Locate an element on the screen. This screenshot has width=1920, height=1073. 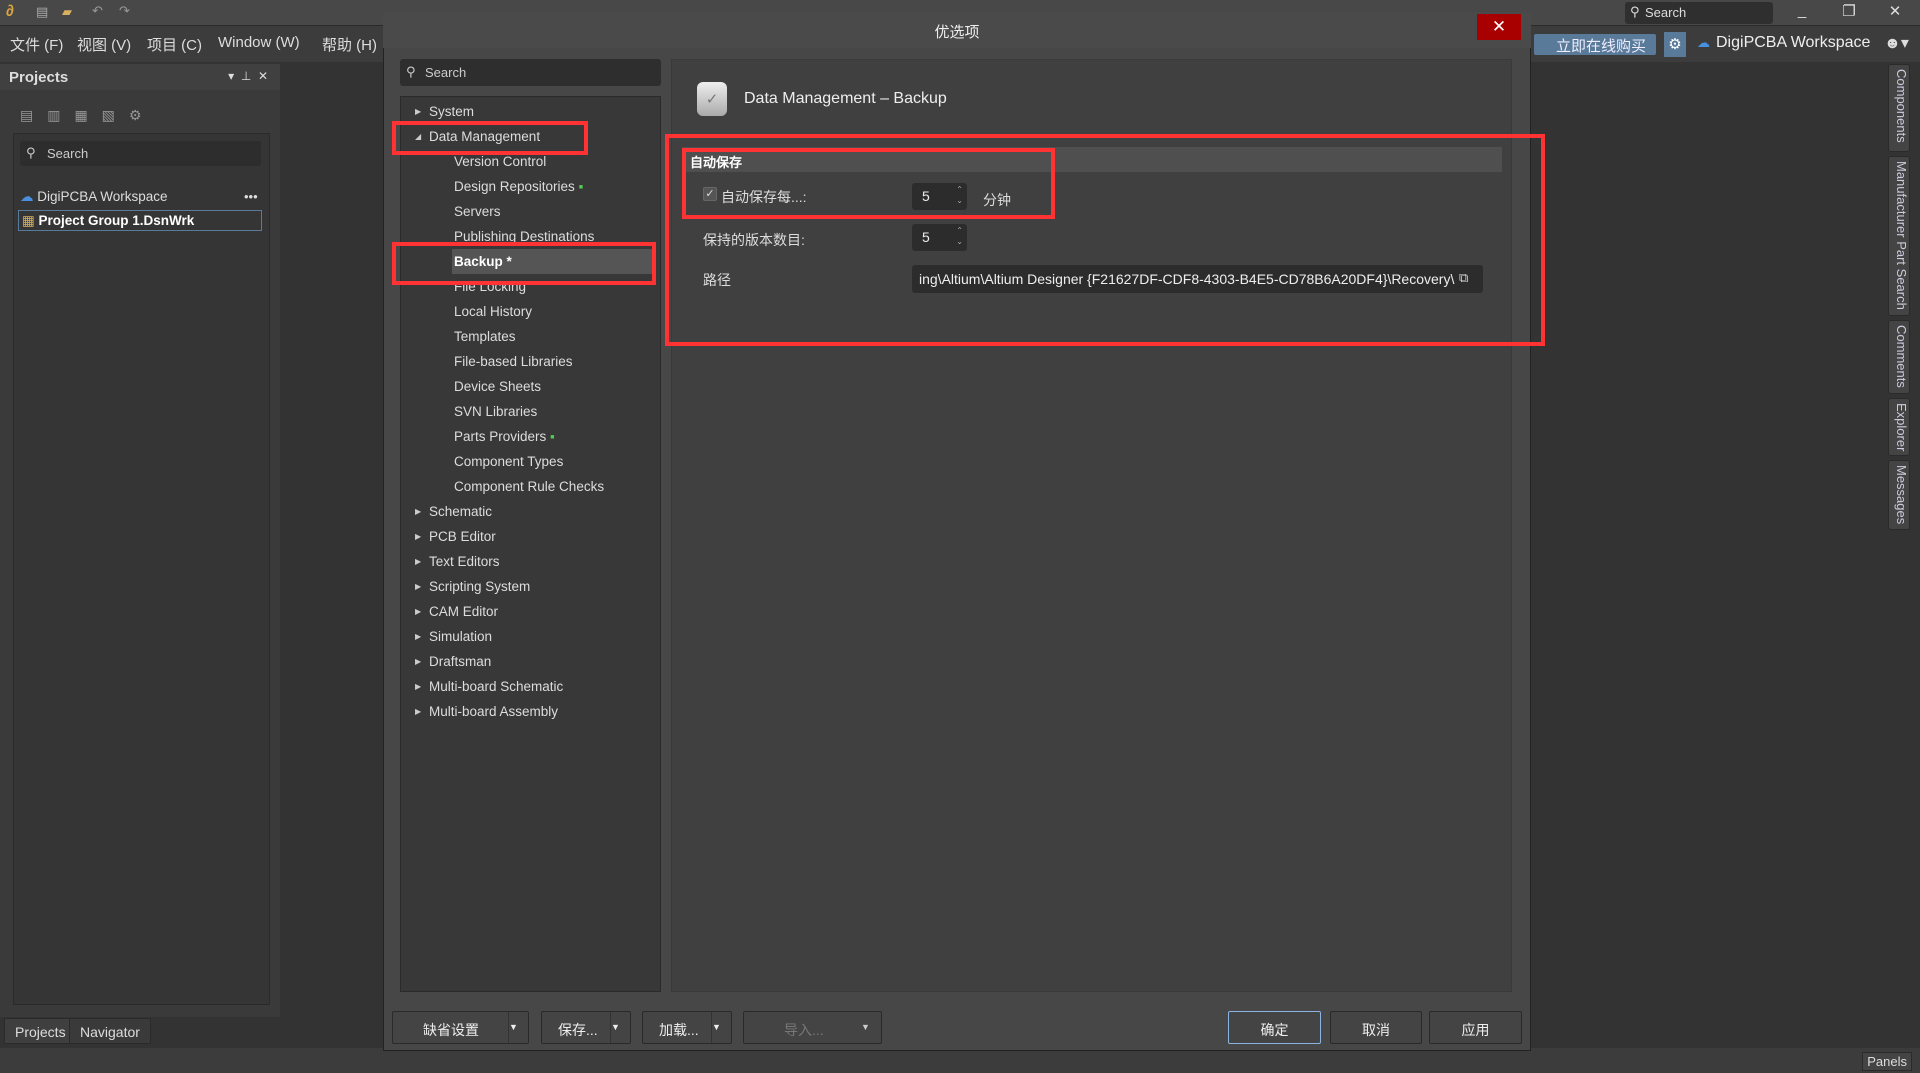
tree-item-label: Component Types is located at coordinates (509, 461).